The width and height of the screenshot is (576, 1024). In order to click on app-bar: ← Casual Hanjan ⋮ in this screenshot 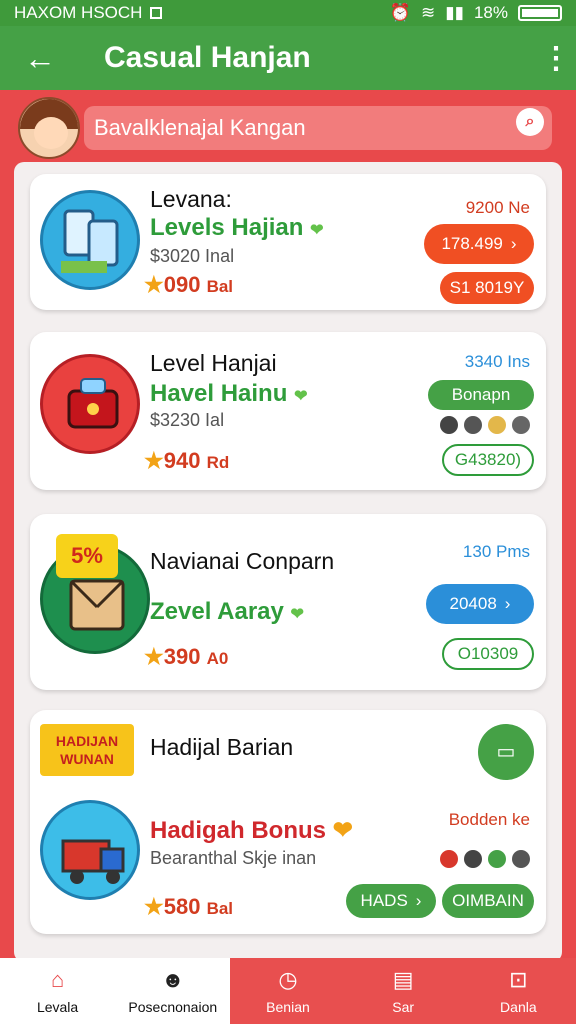, I will do `click(288, 58)`.